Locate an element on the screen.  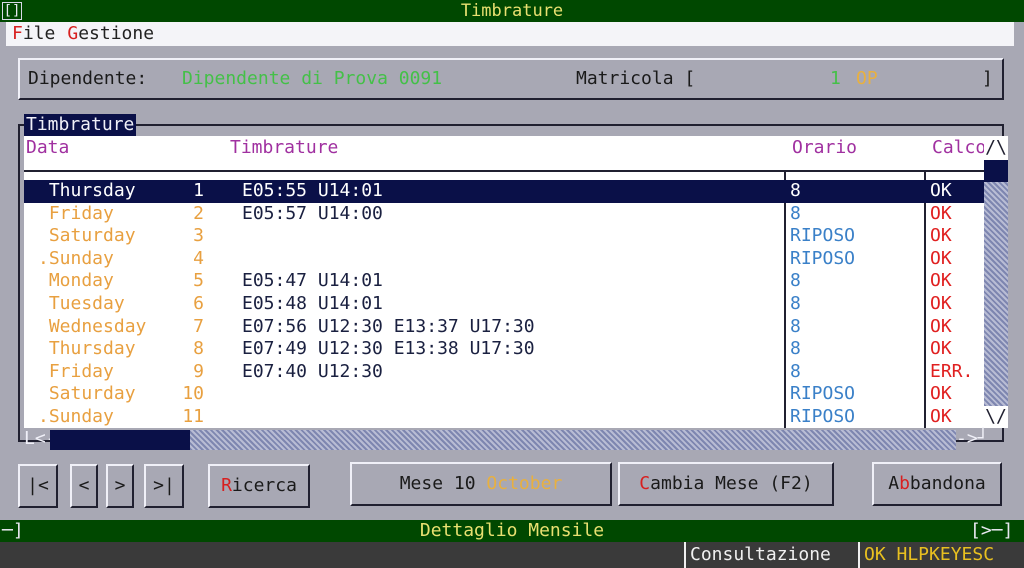
cell-timbrature: E07:56 U12:30 E13:37 U17:30 is located at coordinates (388, 326).